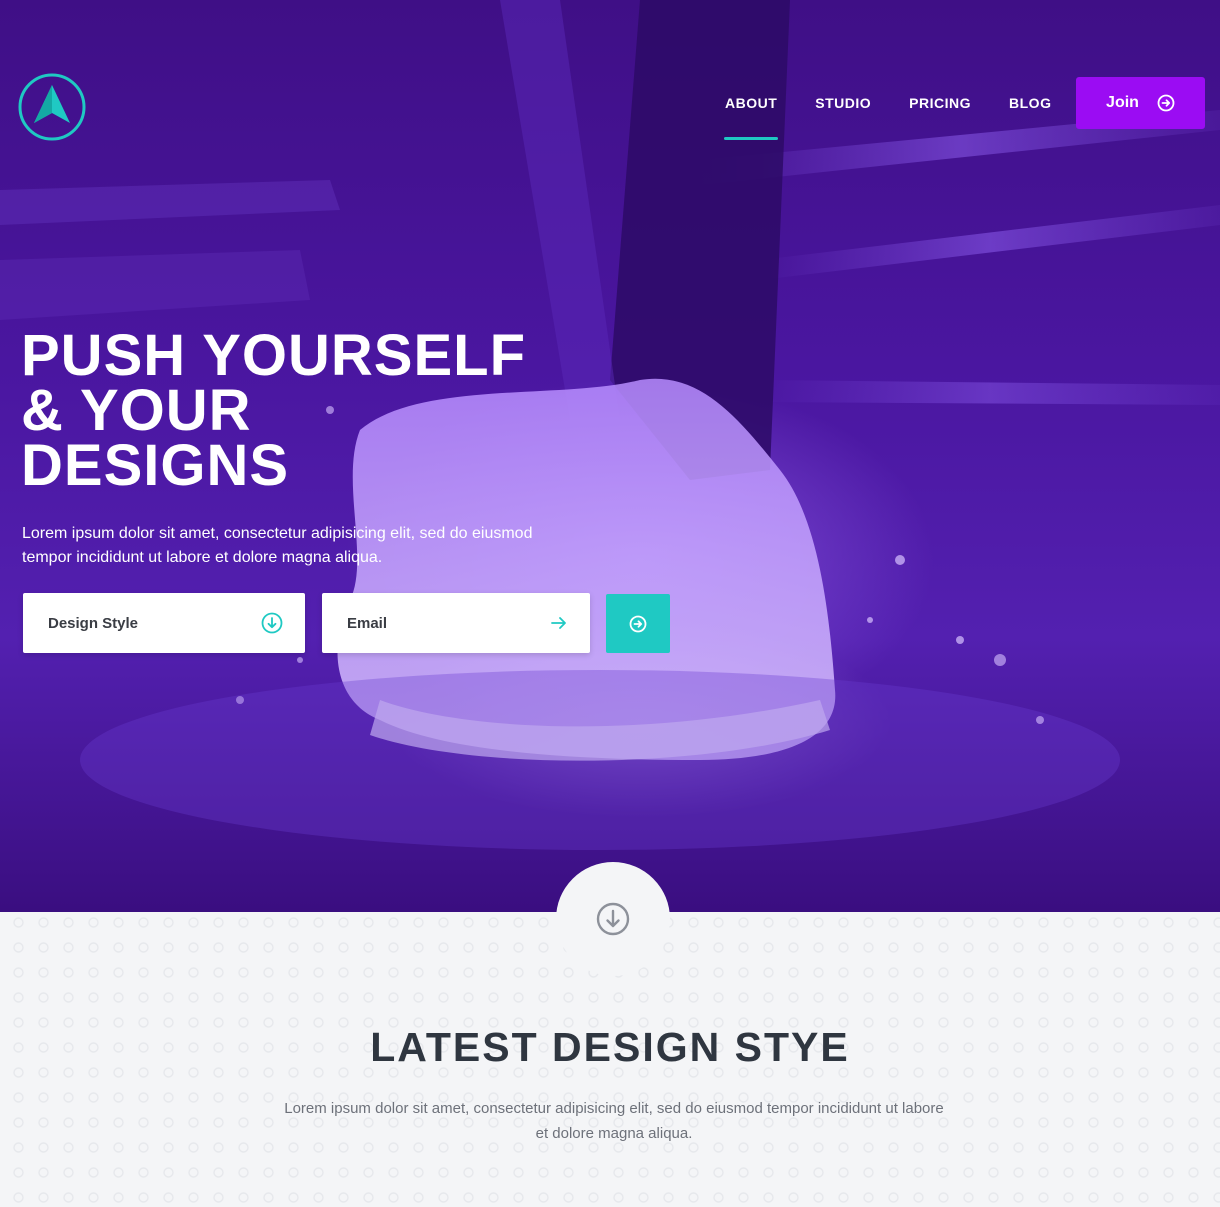 Image resolution: width=1220 pixels, height=1207 pixels. What do you see at coordinates (1140, 103) in the screenshot?
I see `join-button: Join` at bounding box center [1140, 103].